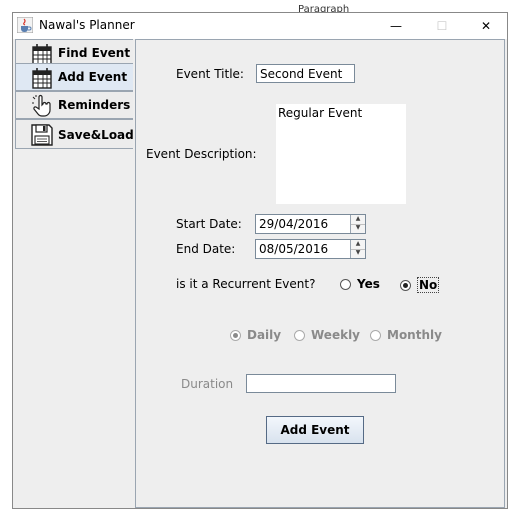  What do you see at coordinates (358, 253) in the screenshot?
I see `end-date-down-arrow-icon: ▼` at bounding box center [358, 253].